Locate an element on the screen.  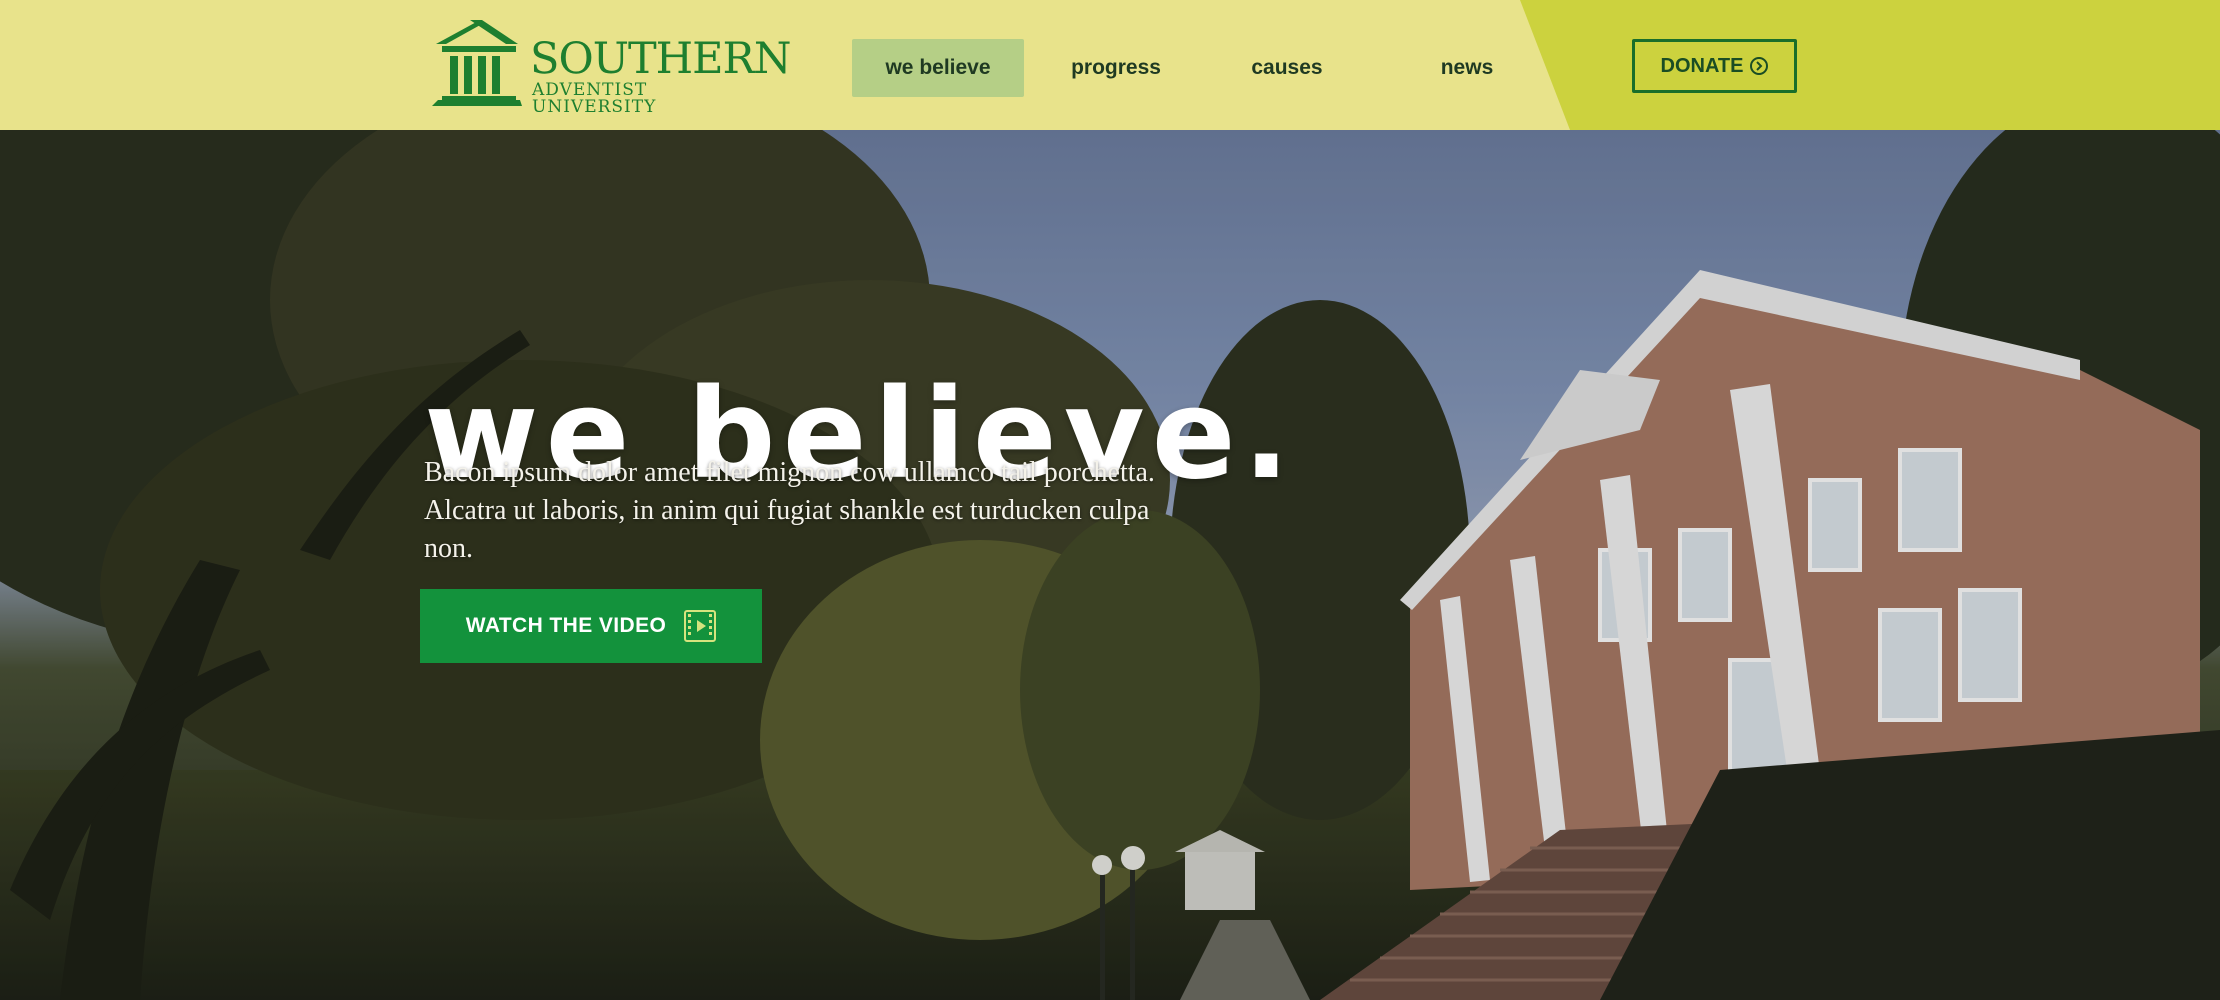
watch-video-button: WATCH THE VIDEO is located at coordinates (591, 626).